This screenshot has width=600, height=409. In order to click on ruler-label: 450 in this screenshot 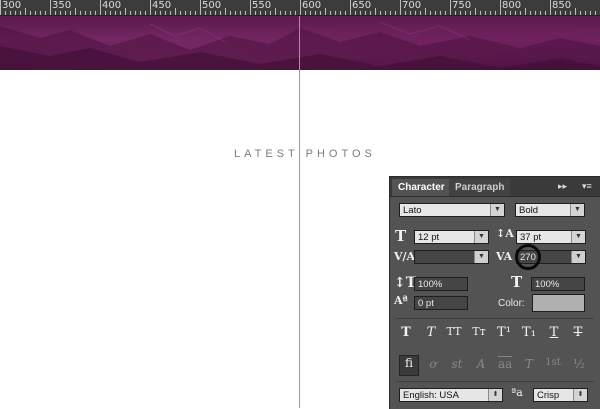, I will do `click(162, 5)`.